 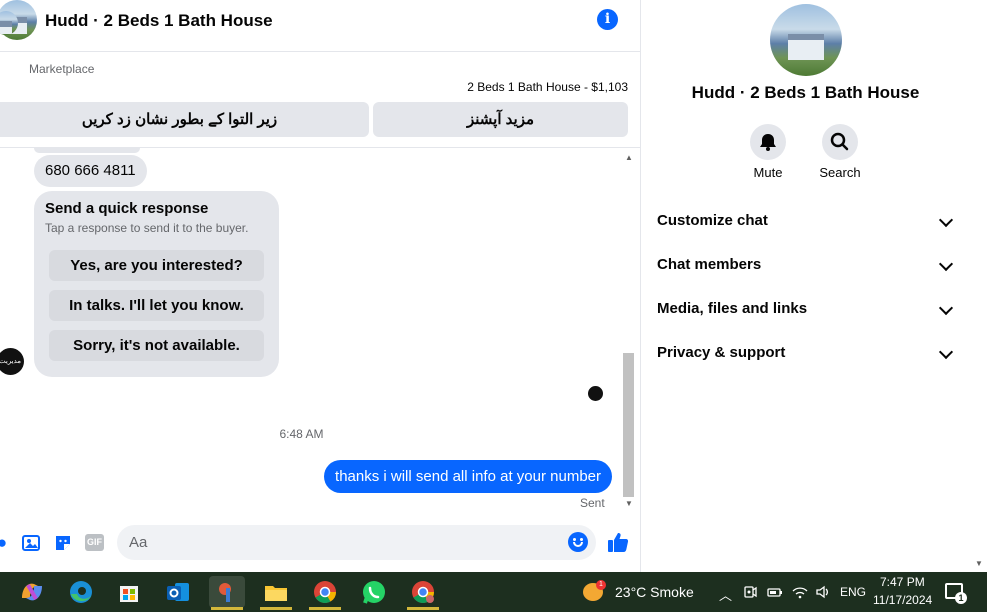 I want to click on read-receipt-avatar, so click(x=595, y=393).